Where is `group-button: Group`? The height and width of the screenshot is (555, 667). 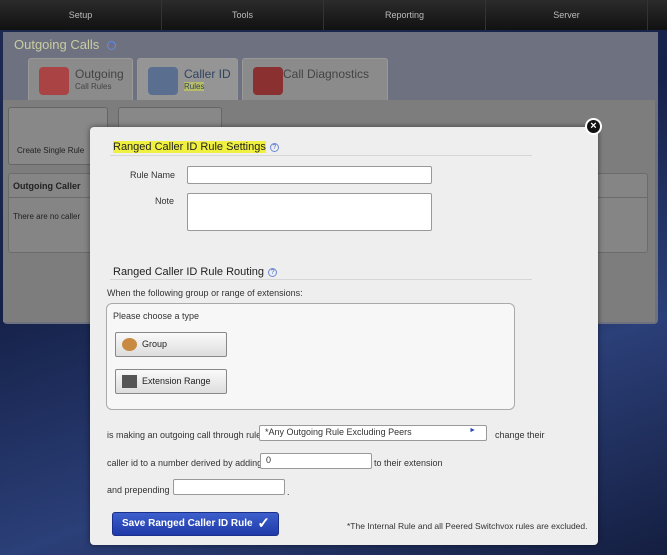
group-button: Group is located at coordinates (171, 344).